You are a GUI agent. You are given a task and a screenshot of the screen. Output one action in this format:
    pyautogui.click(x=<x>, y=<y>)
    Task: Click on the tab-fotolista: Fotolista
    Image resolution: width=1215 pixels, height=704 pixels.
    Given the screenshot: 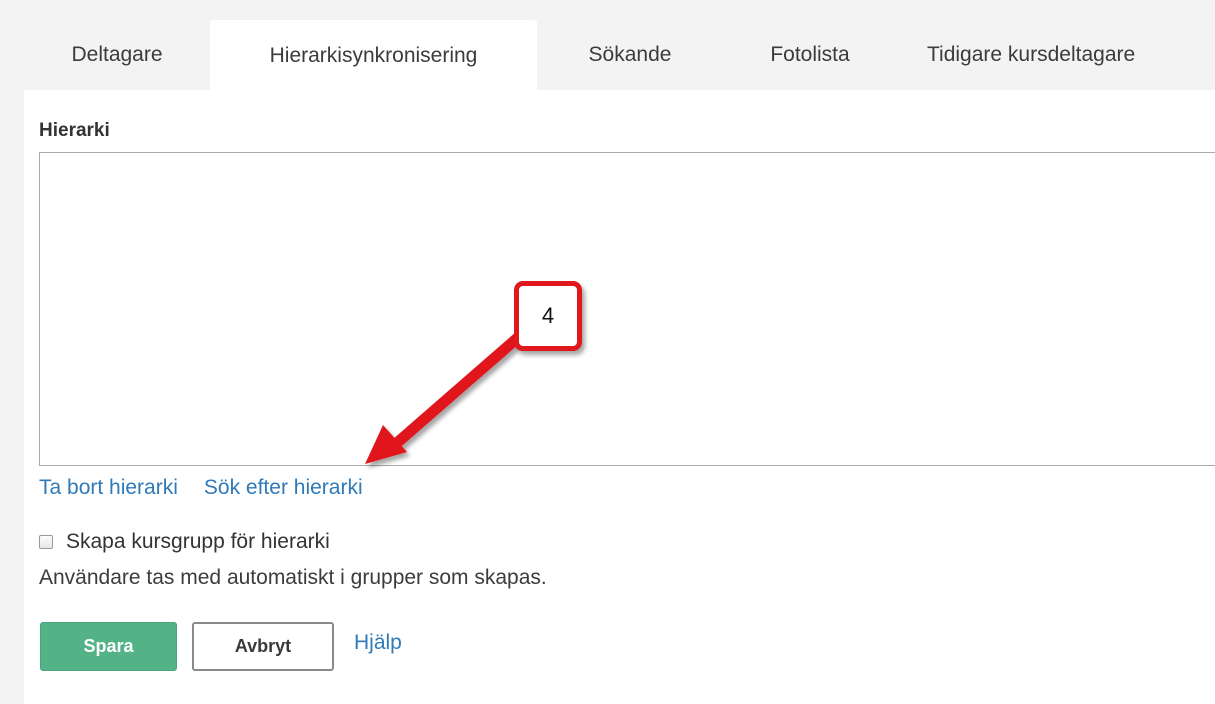 What is the action you would take?
    pyautogui.click(x=810, y=55)
    